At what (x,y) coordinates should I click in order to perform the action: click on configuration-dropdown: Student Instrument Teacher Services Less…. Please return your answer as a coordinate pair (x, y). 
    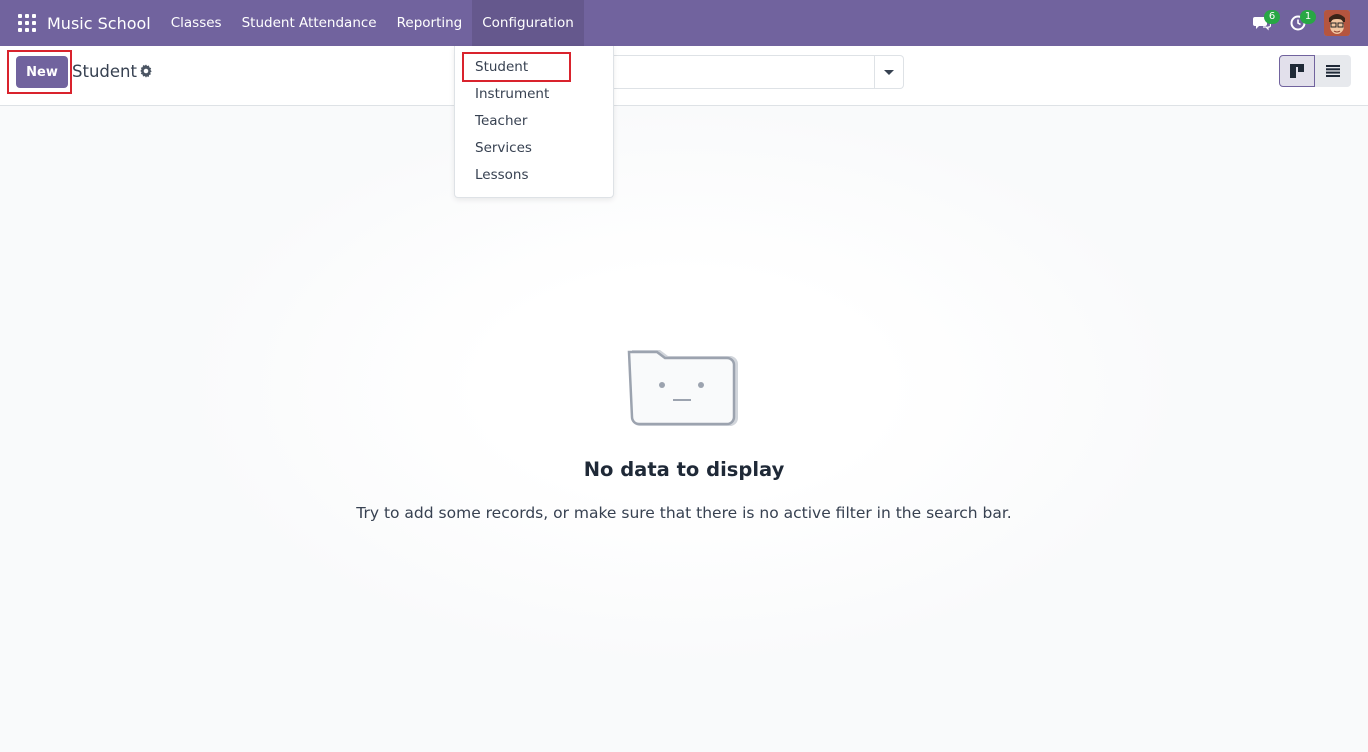
    Looking at the image, I should click on (534, 122).